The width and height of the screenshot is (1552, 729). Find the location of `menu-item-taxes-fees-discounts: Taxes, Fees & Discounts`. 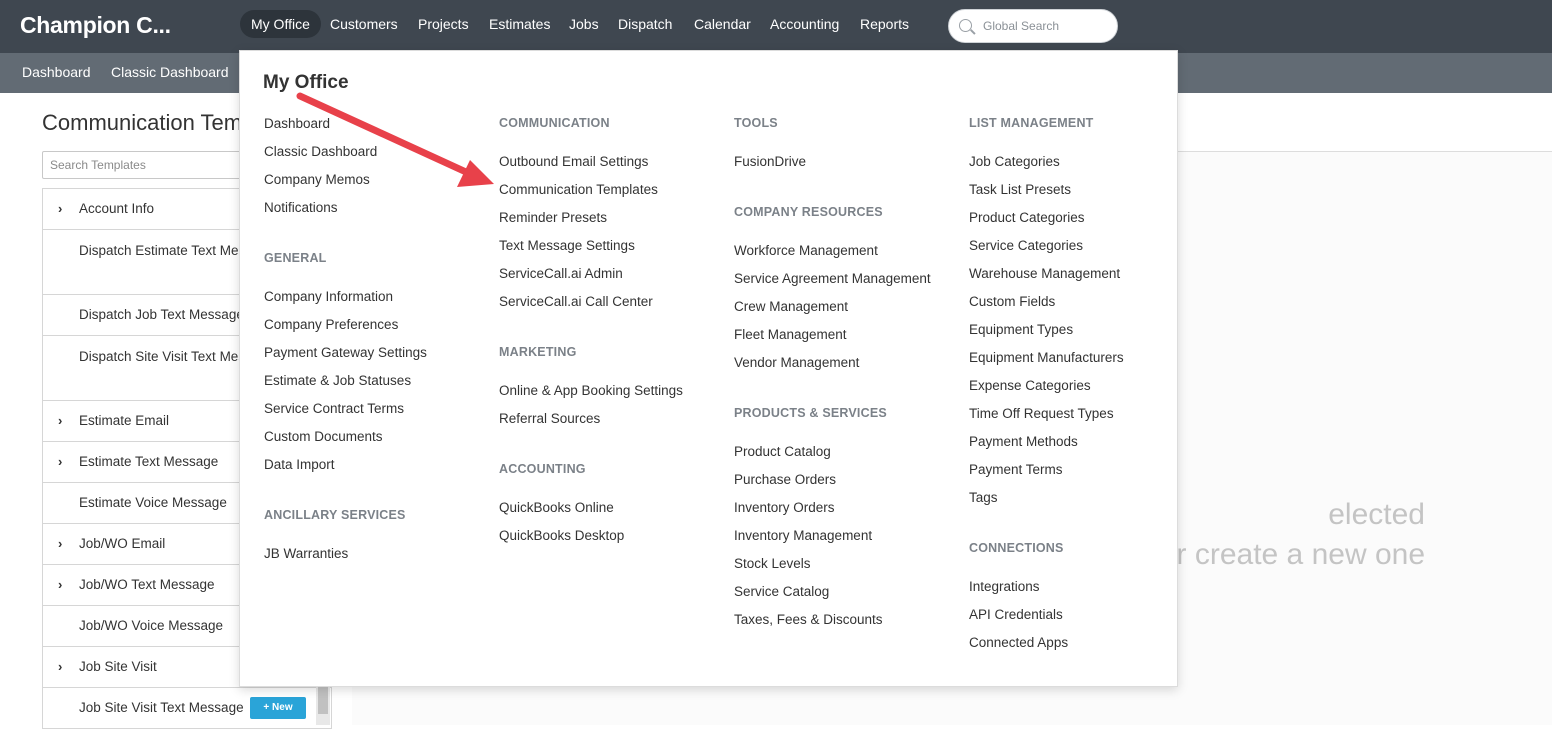

menu-item-taxes-fees-discounts: Taxes, Fees & Discounts is located at coordinates (808, 619).